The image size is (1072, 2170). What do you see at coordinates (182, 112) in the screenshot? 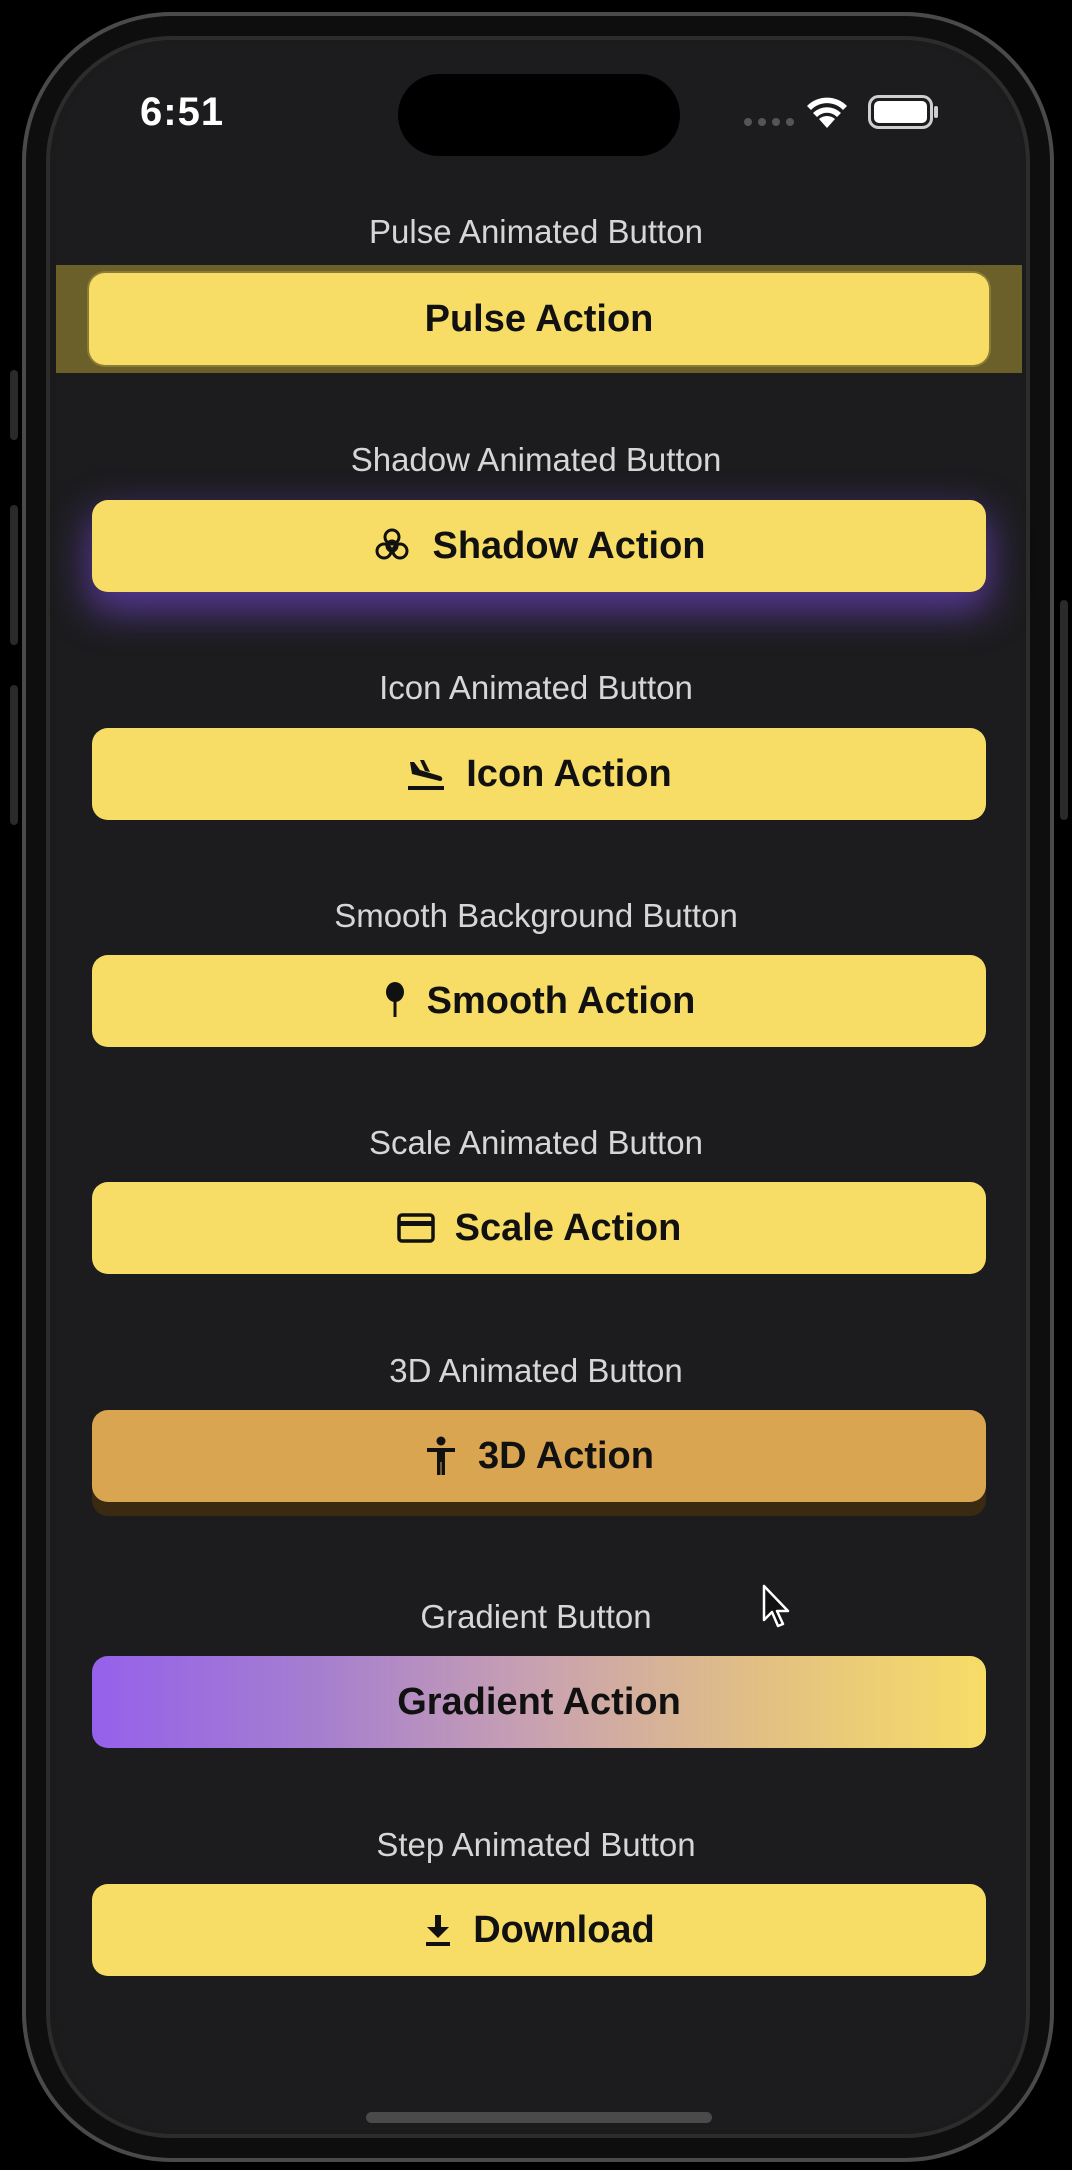
I see `status-time: 6:51` at bounding box center [182, 112].